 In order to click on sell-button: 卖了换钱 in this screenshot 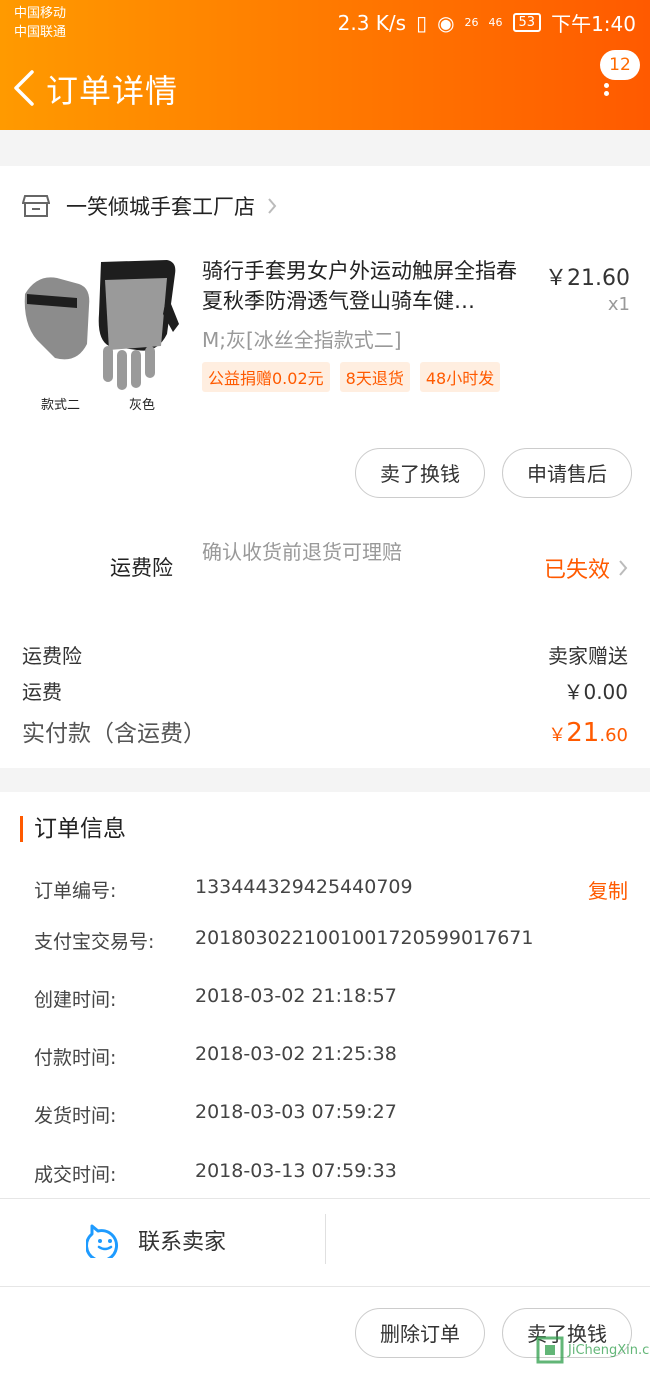, I will do `click(420, 473)`.